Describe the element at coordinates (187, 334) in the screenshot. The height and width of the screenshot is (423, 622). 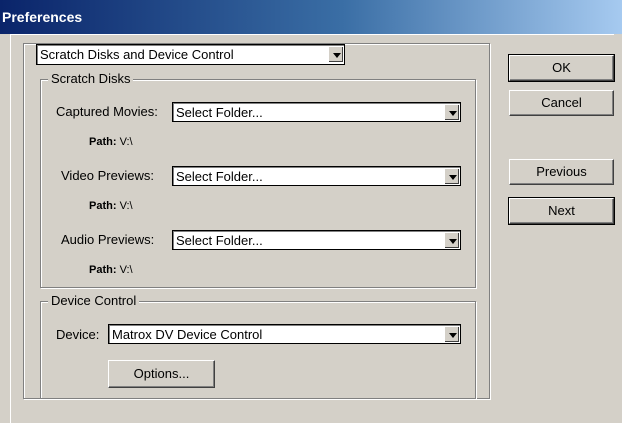
I see `device-select-value: Matrox DV Device Control` at that location.